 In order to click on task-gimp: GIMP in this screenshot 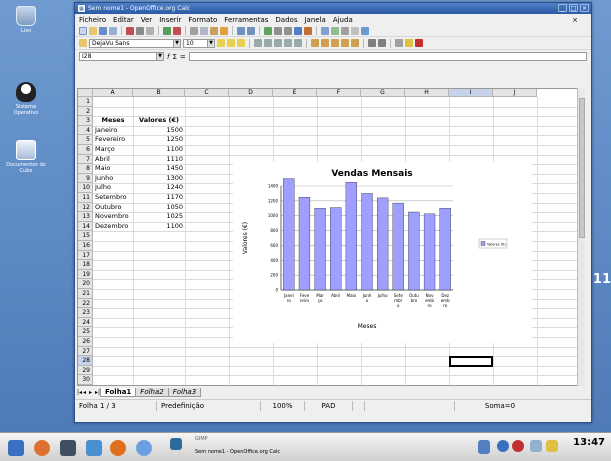, I will do `click(201, 439)`.